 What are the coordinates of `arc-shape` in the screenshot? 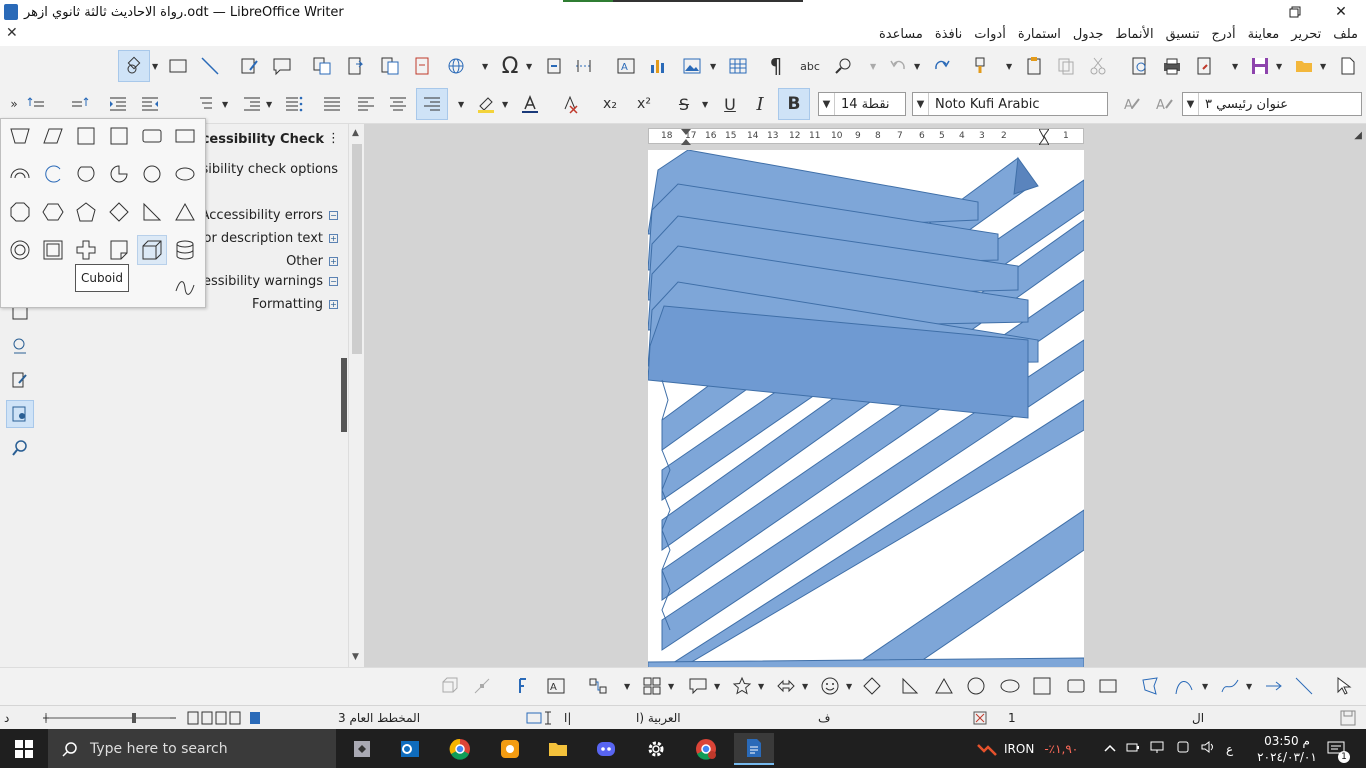 It's located at (53, 174).